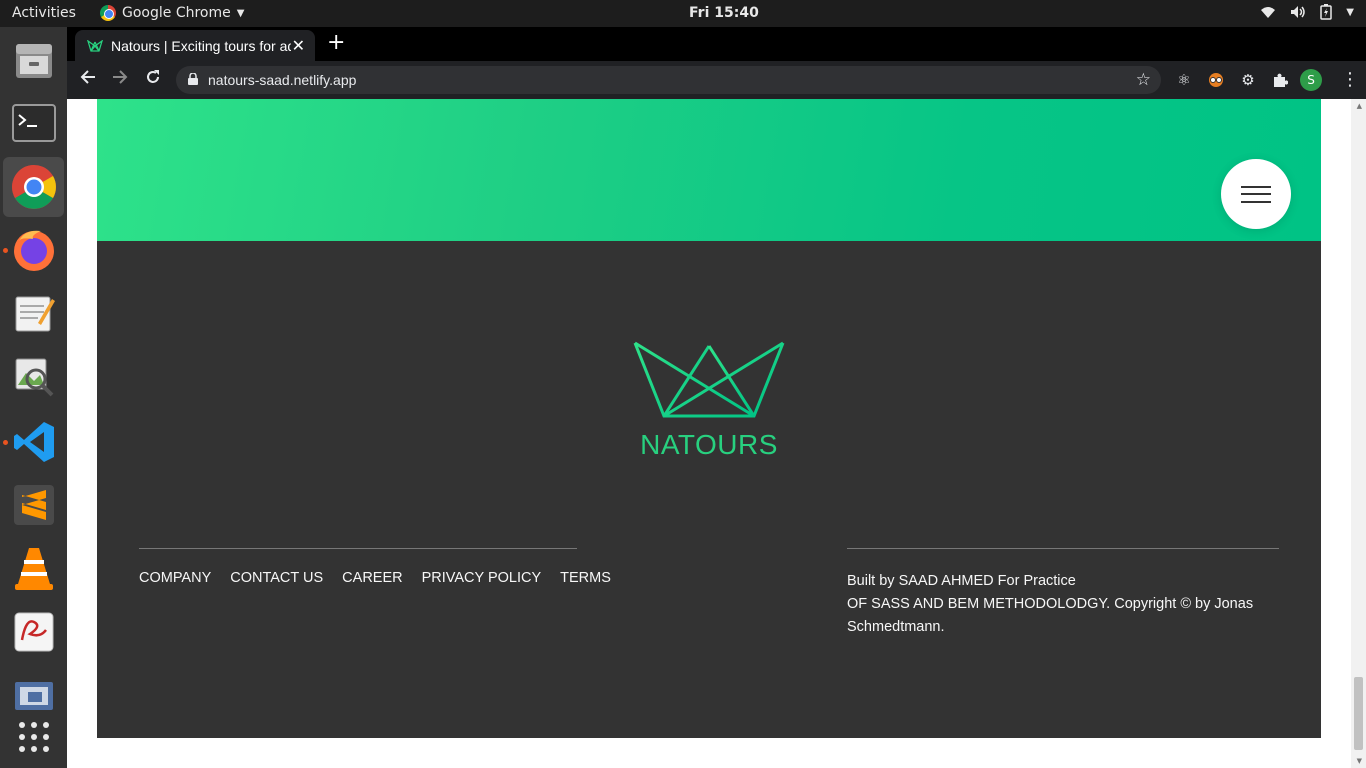 The width and height of the screenshot is (1366, 768). Describe the element at coordinates (1359, 106) in the screenshot. I see `scroll-up-icon: ▲` at that location.